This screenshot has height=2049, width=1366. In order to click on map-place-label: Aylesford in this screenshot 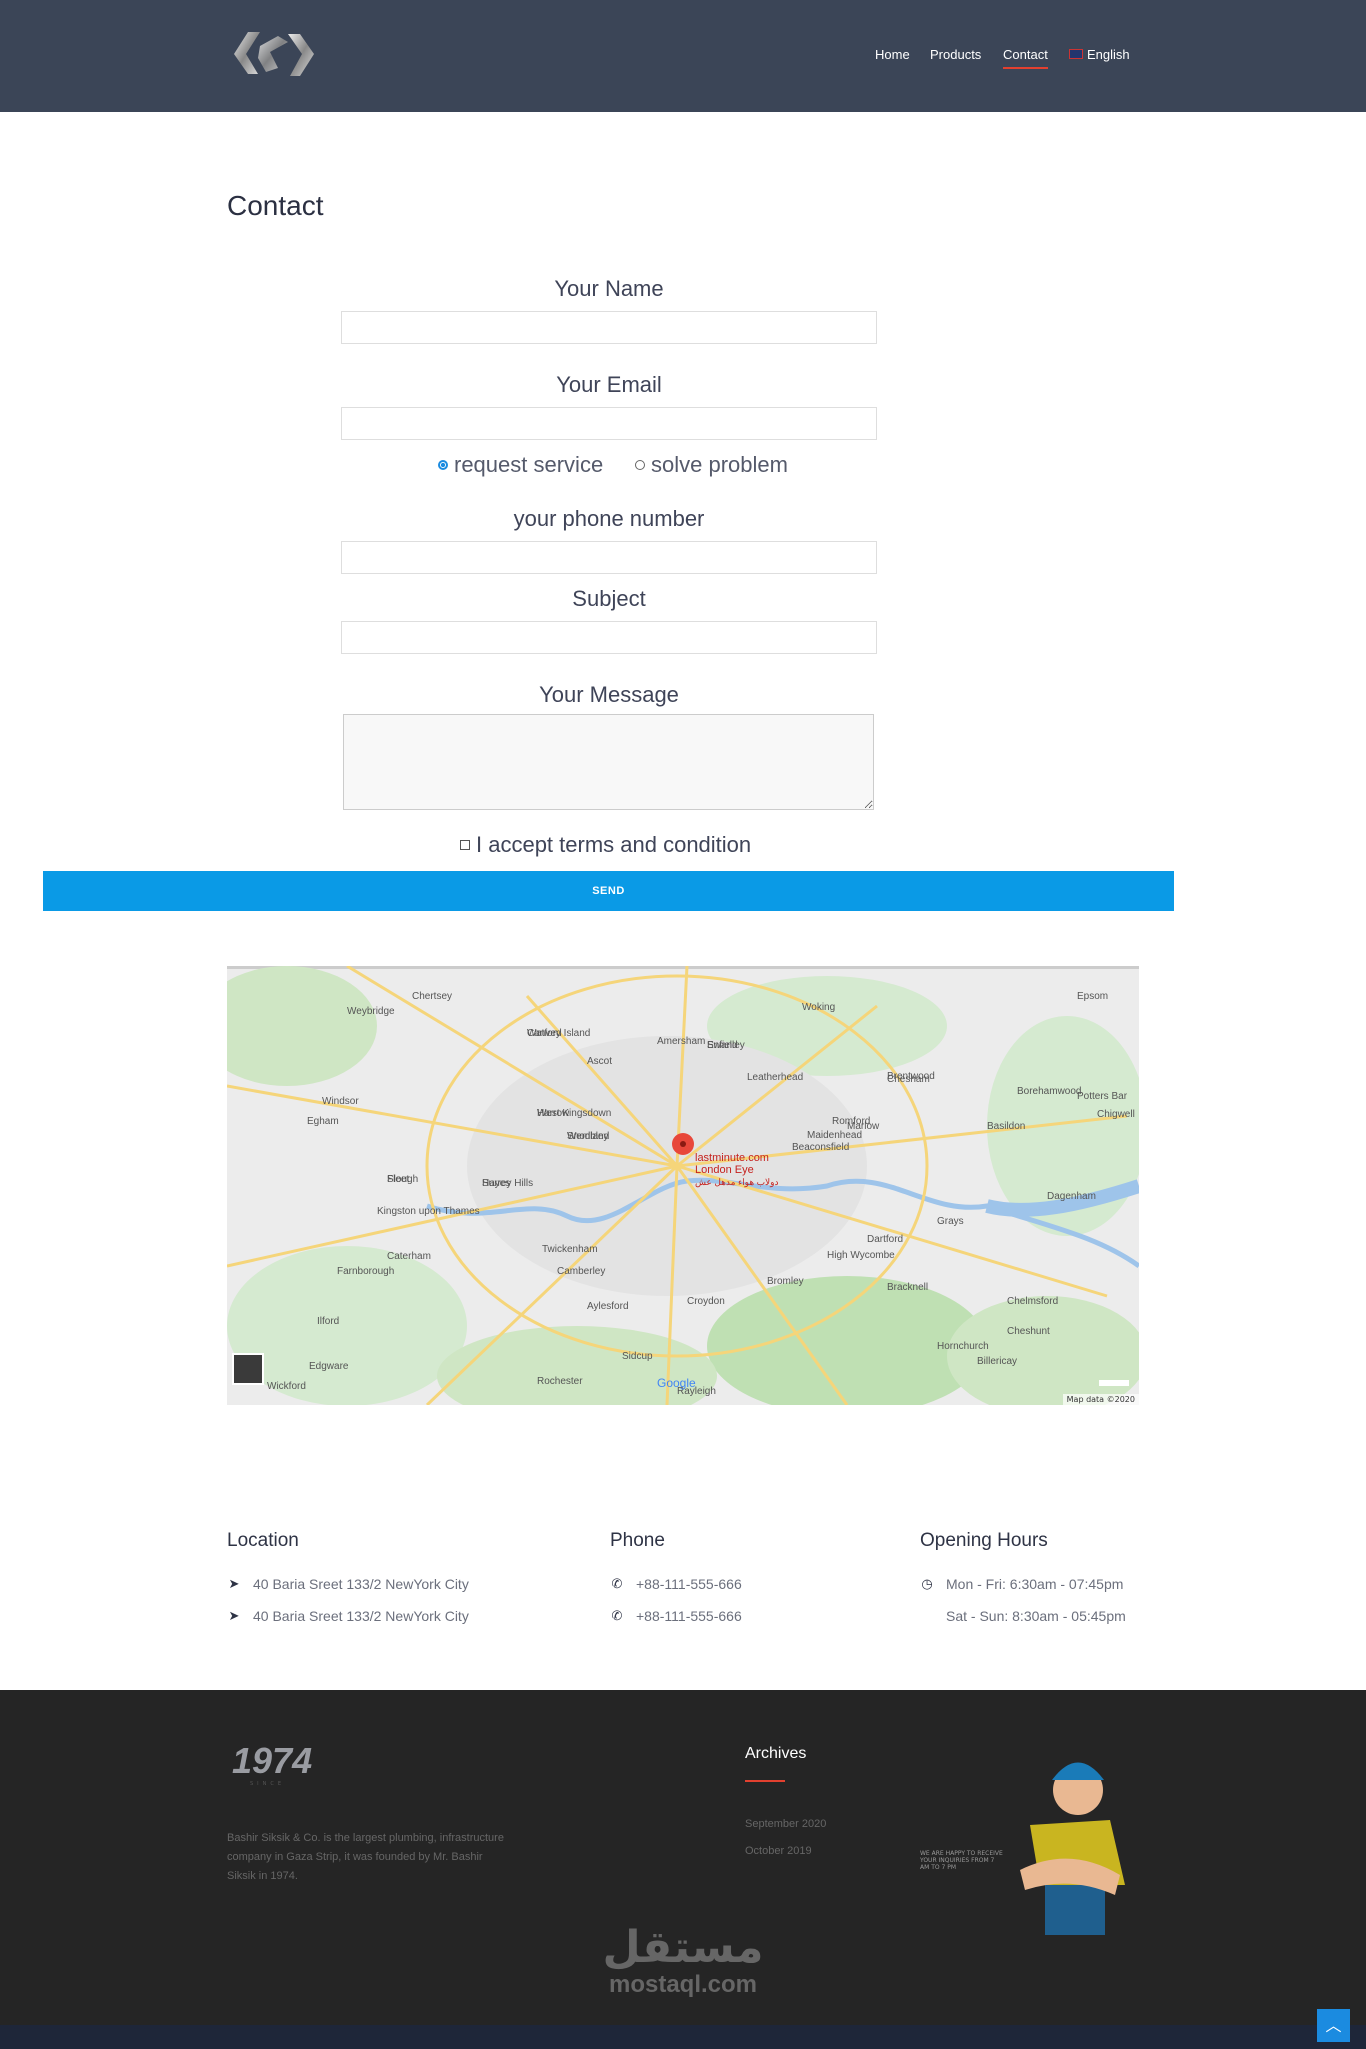, I will do `click(608, 1306)`.